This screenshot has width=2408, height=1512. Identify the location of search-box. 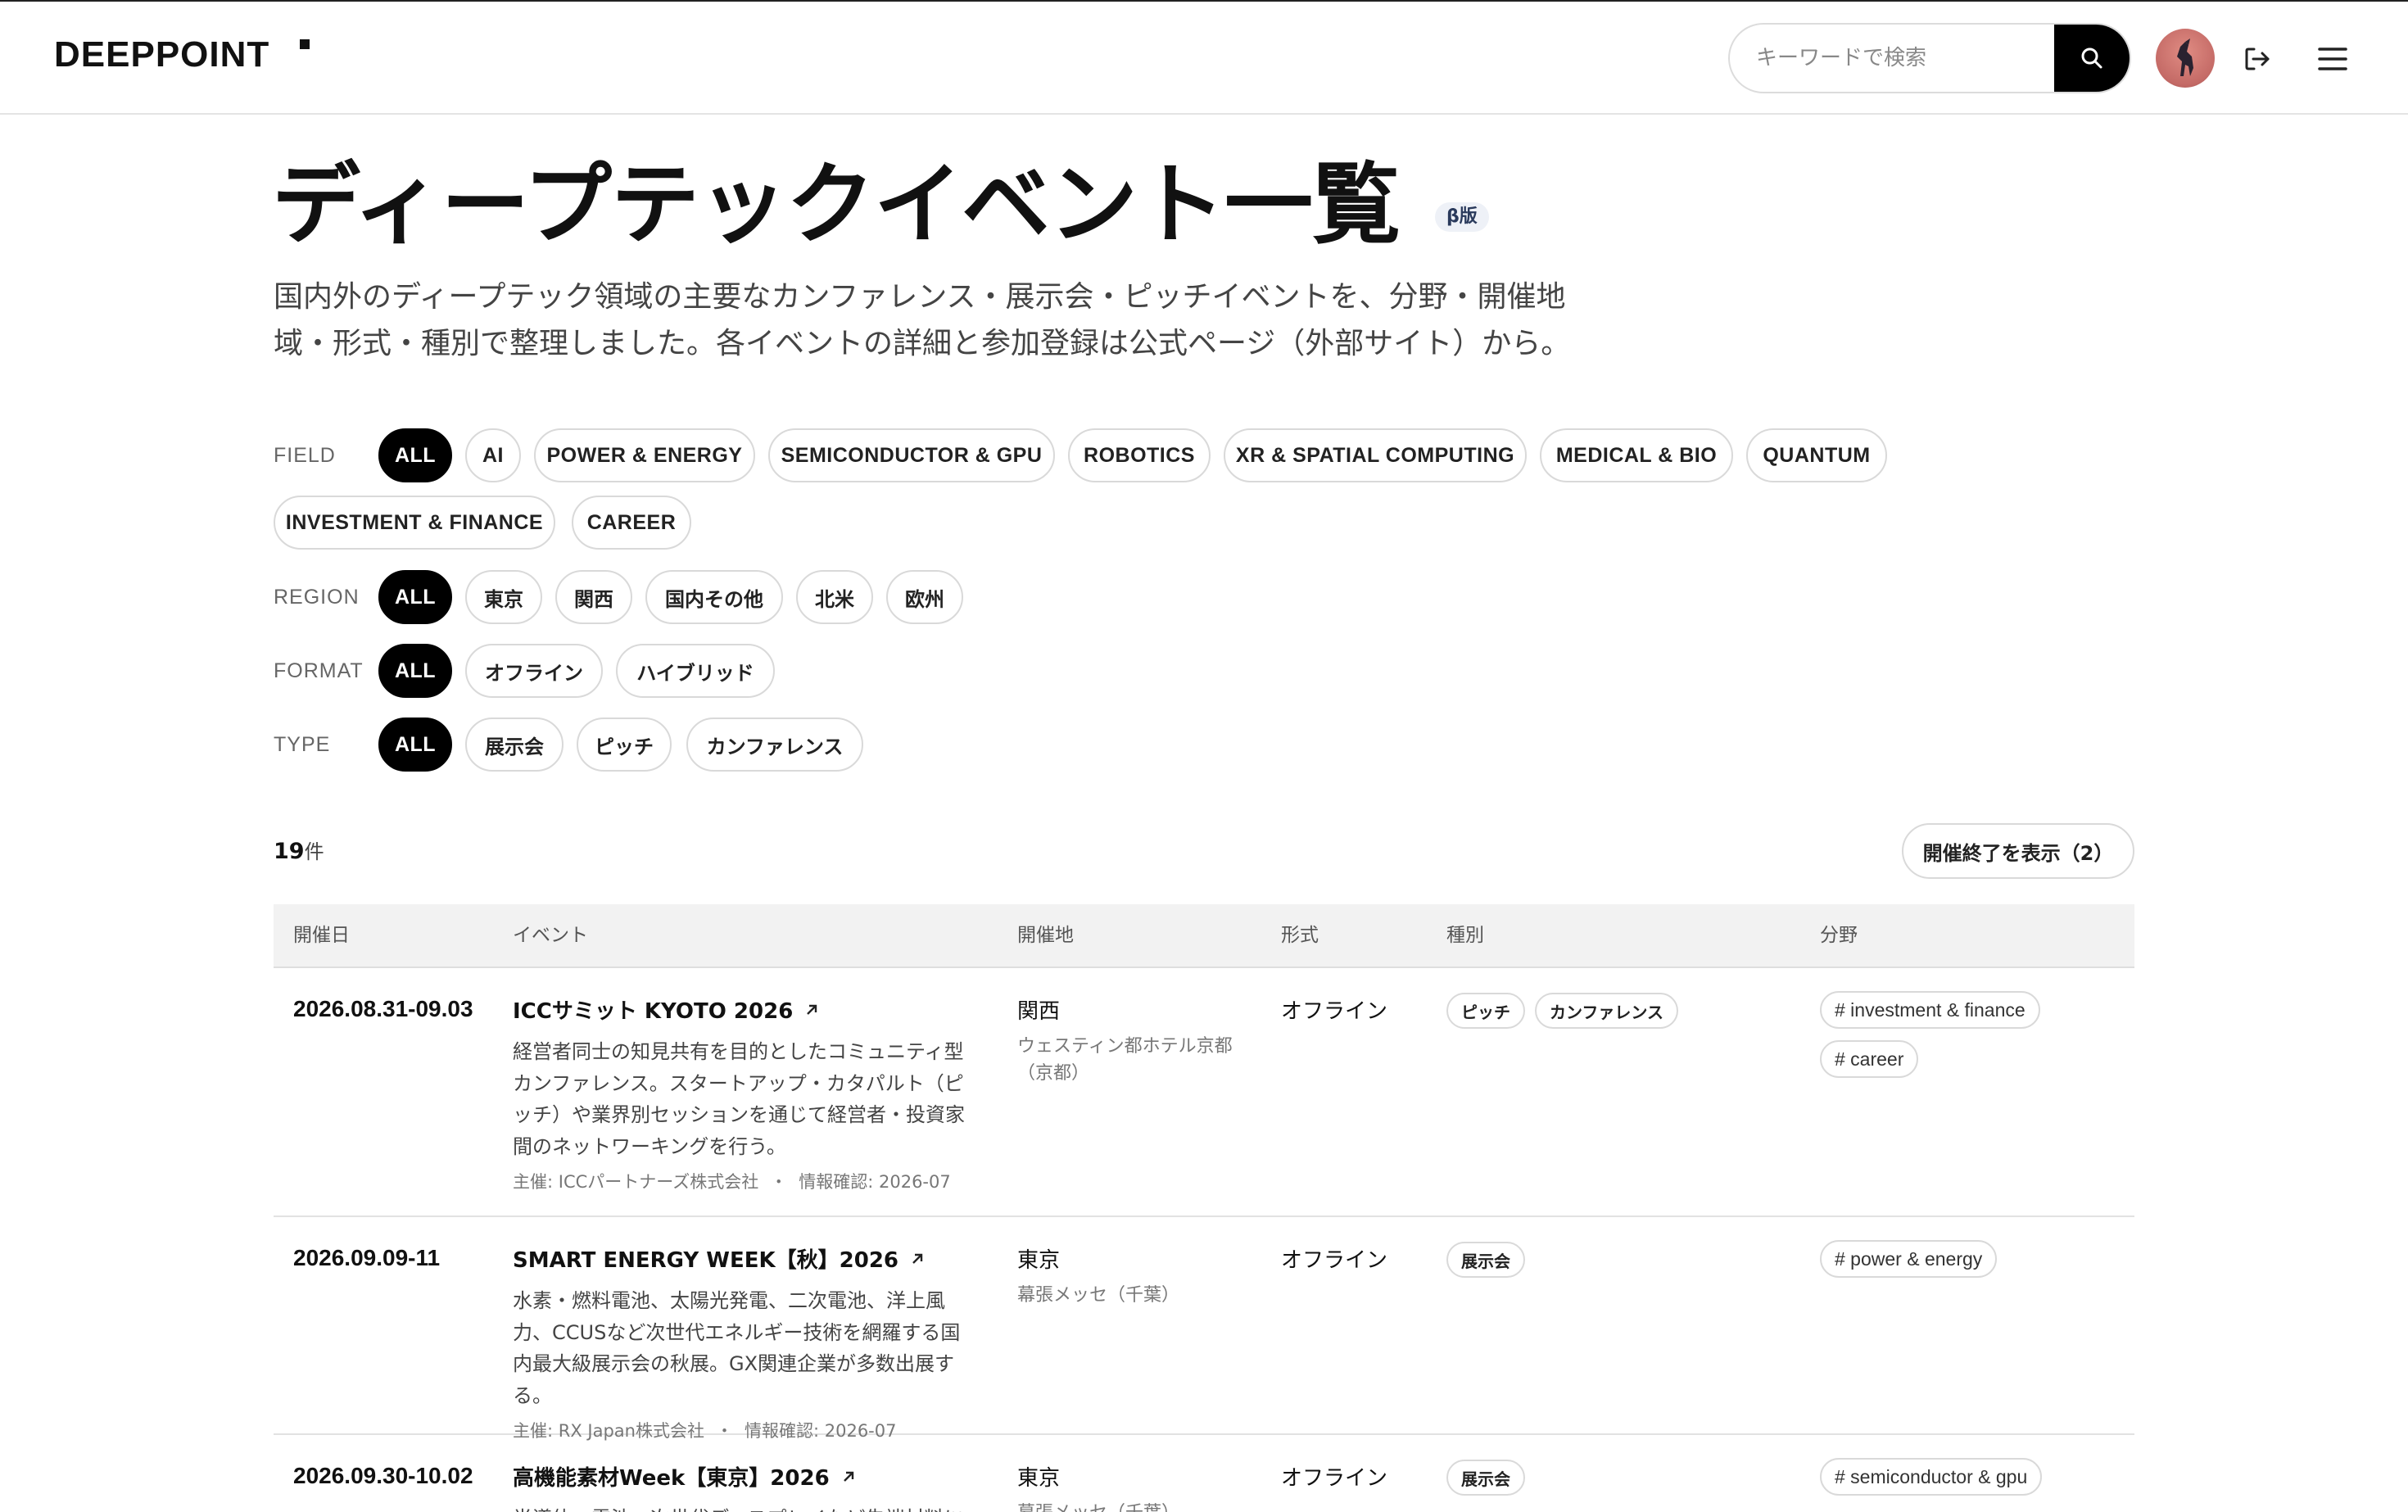
(1929, 58).